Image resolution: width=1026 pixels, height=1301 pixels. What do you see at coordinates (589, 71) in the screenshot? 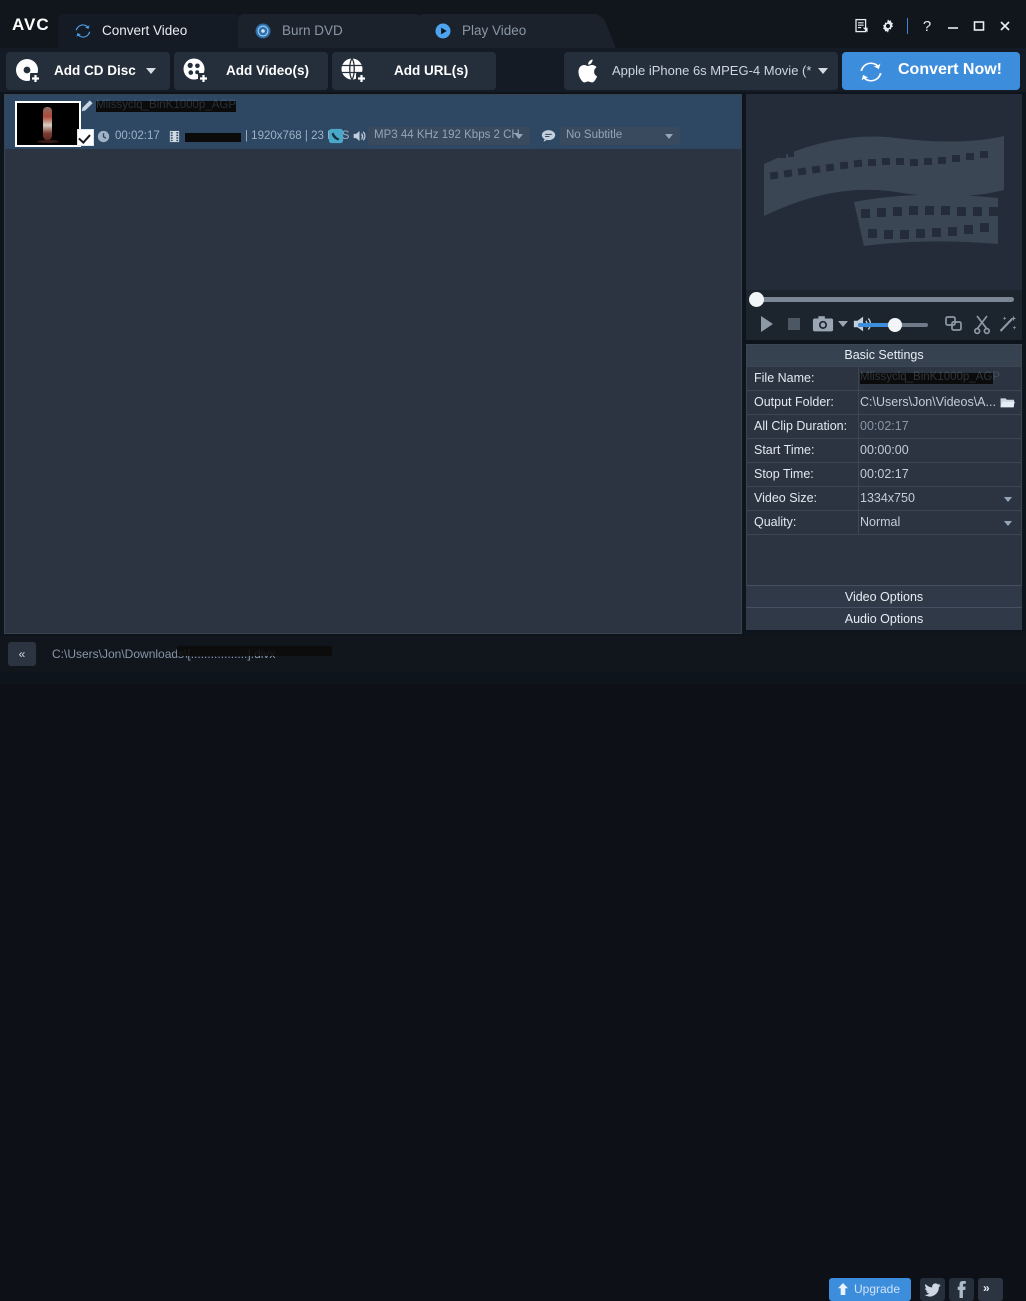
I see `apple-icon` at bounding box center [589, 71].